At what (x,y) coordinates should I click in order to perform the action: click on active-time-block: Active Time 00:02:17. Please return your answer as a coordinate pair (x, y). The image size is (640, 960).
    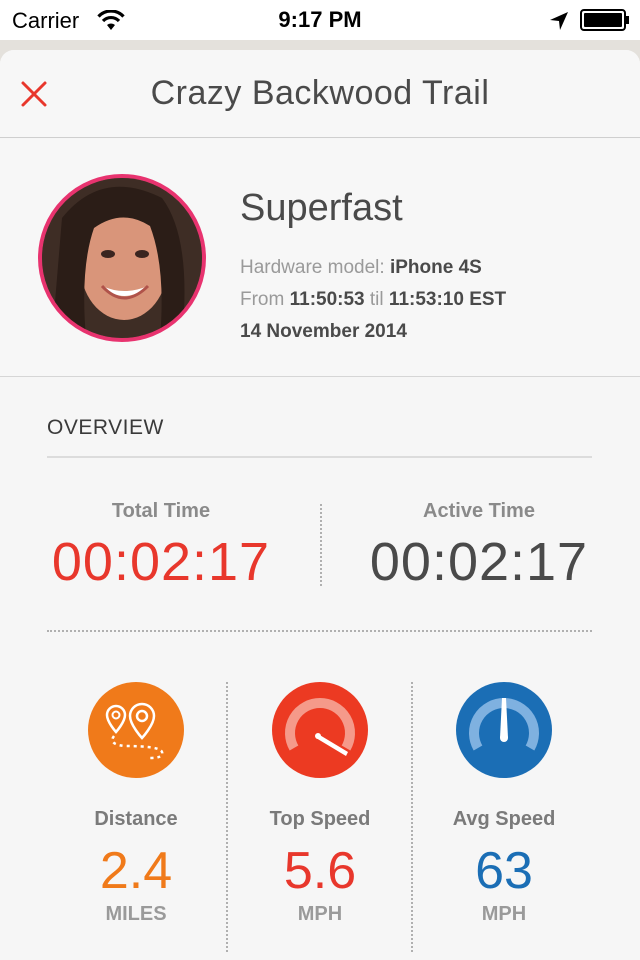
    Looking at the image, I should click on (479, 546).